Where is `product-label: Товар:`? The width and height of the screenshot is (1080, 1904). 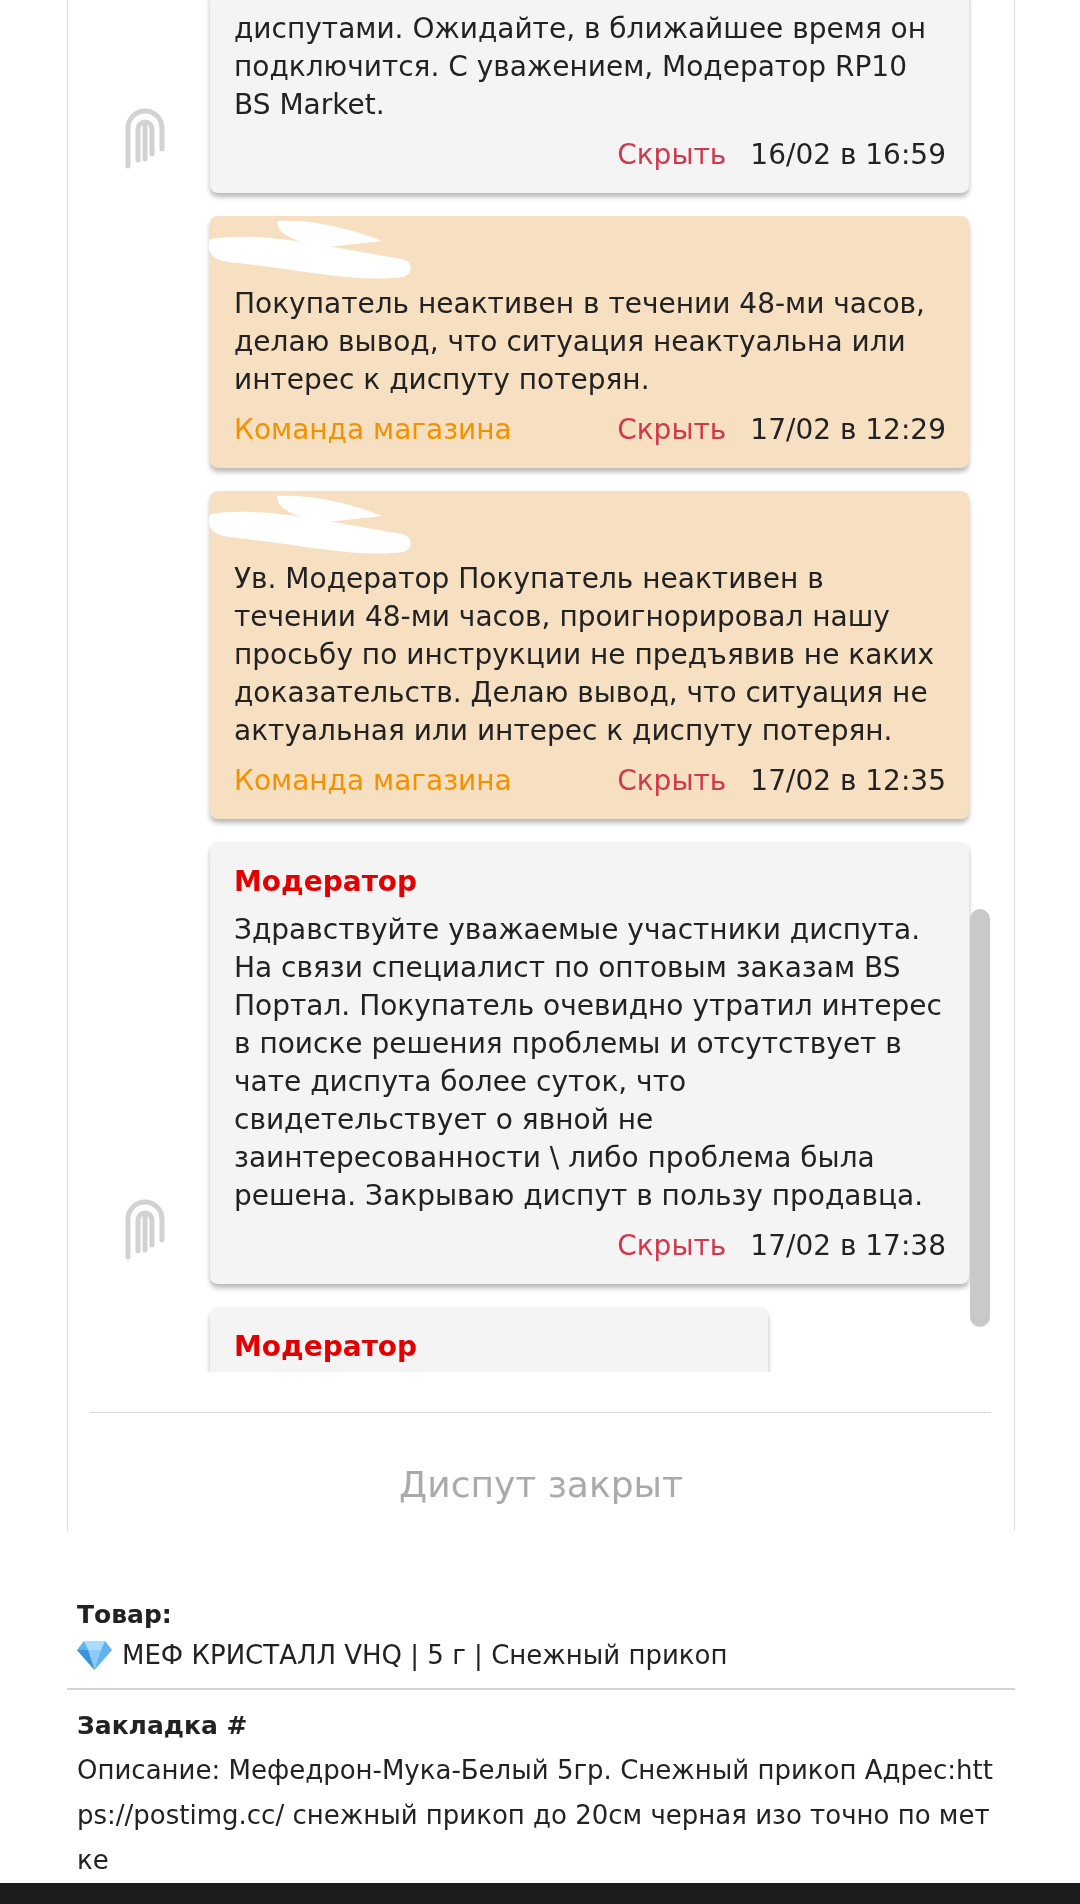
product-label: Товар: is located at coordinates (124, 1615).